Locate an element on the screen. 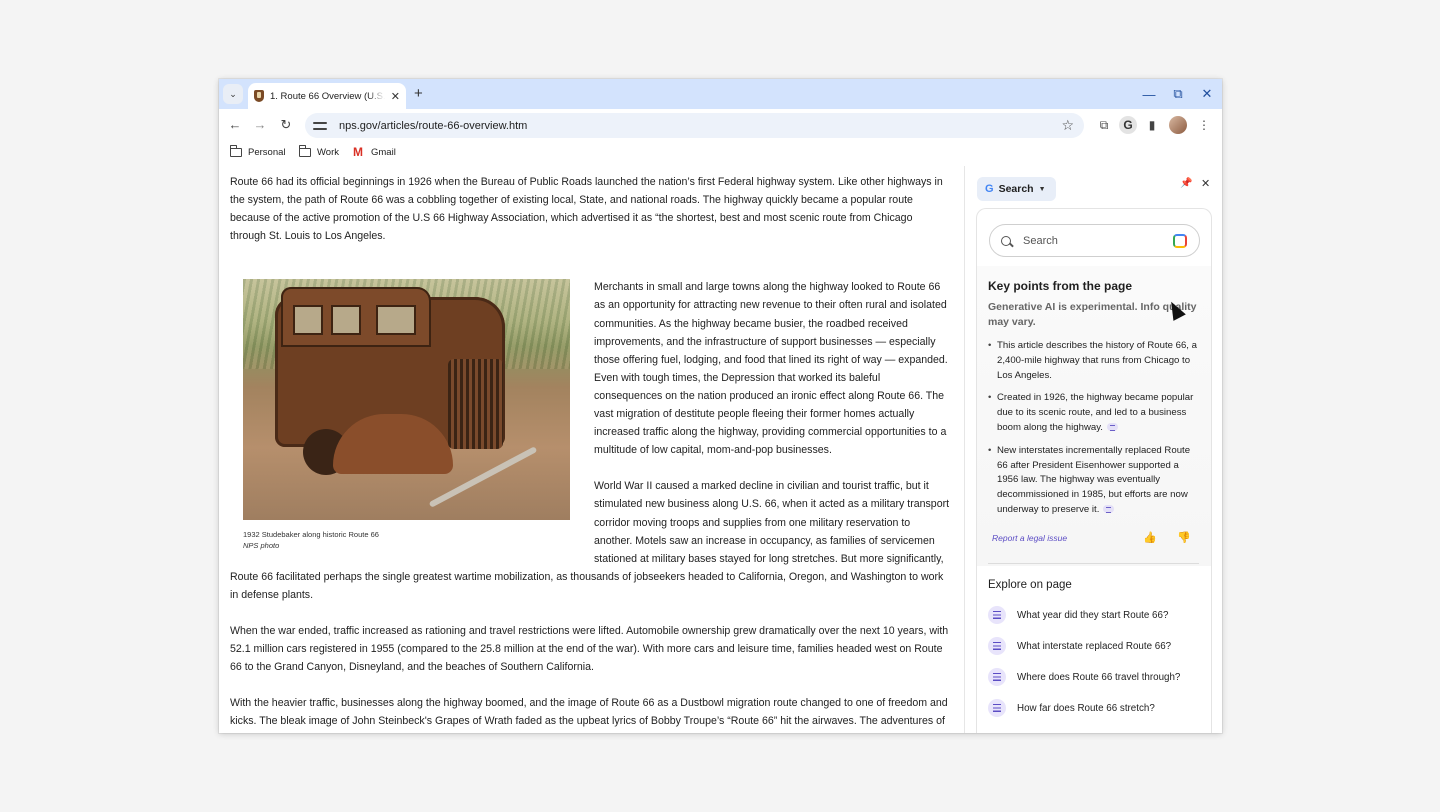  photo-credit: NPS photo is located at coordinates (261, 546).